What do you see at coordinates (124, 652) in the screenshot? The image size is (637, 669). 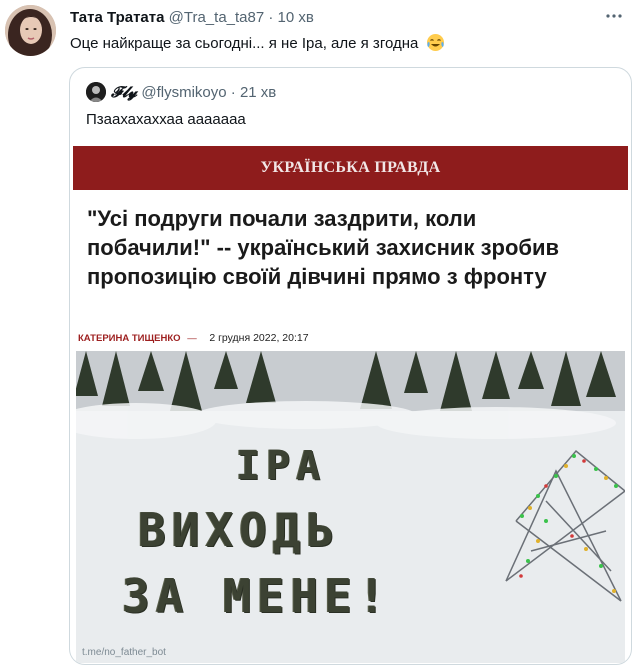 I see `watermark: t.me/no_father_bot` at bounding box center [124, 652].